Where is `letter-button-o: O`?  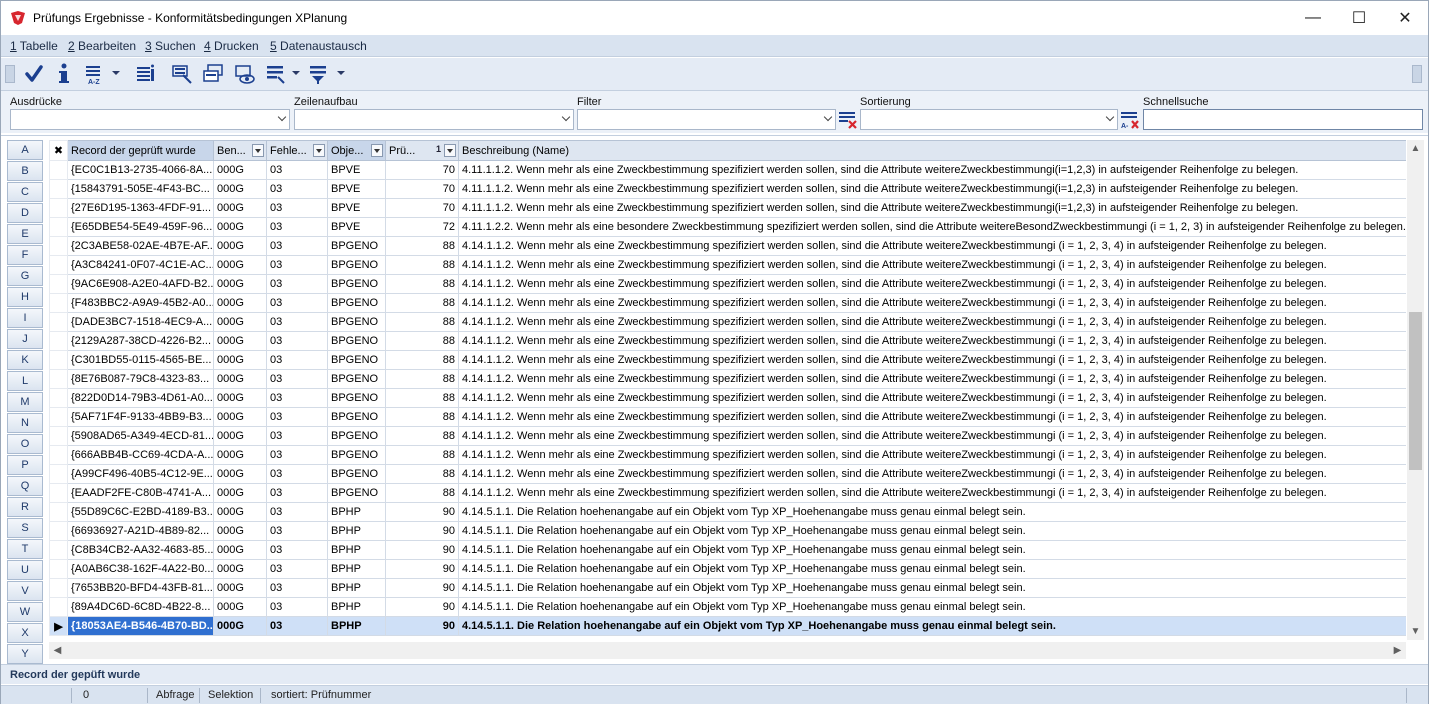 letter-button-o: O is located at coordinates (25, 444).